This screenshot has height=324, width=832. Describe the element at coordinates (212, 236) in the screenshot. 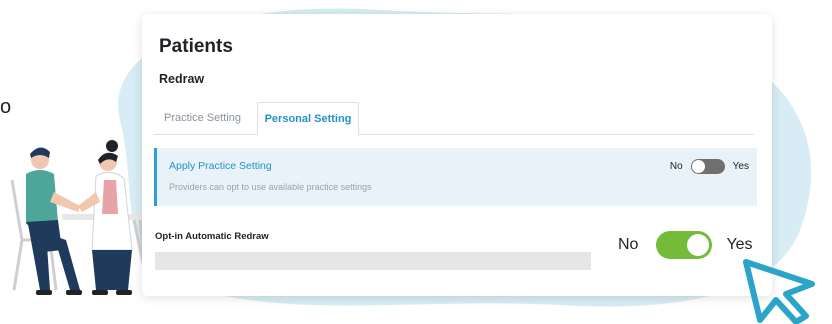

I see `optin-redraw-label: Opt-in Automatic Redraw` at that location.